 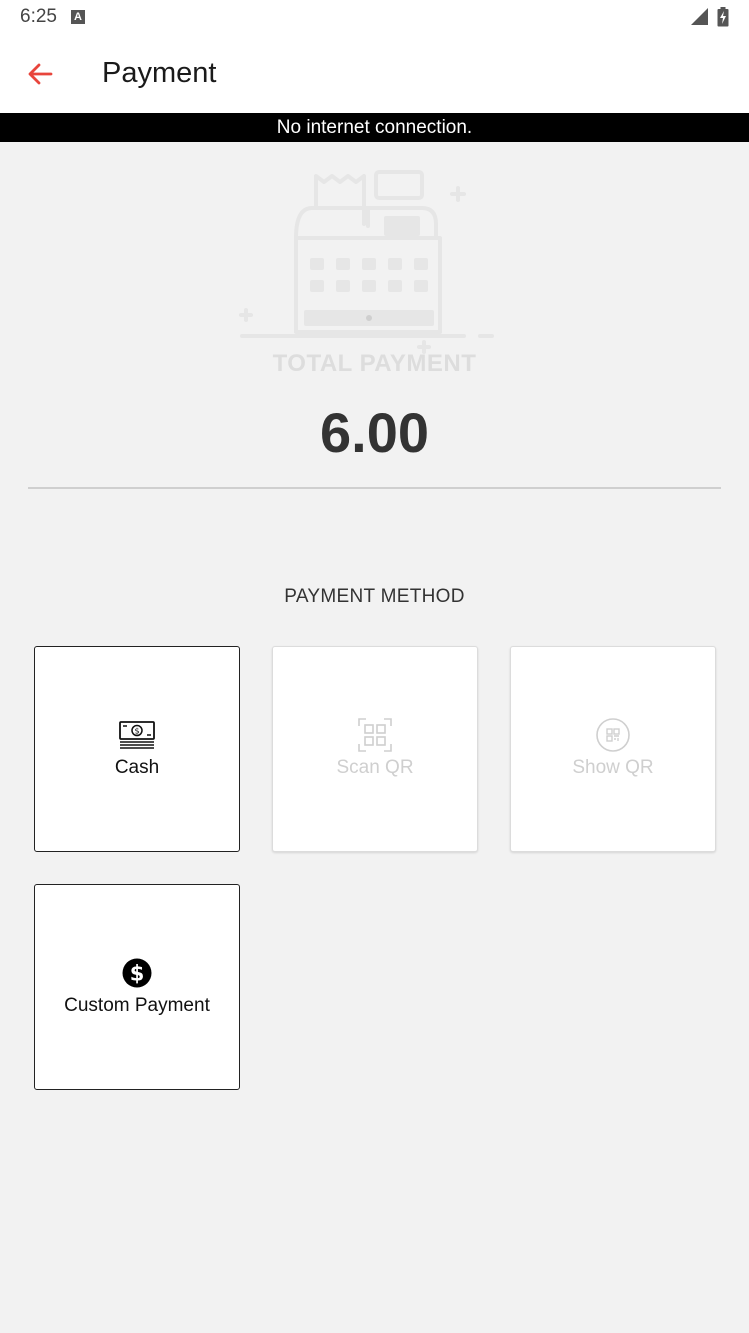 I want to click on status-time: 6:25, so click(x=38, y=16).